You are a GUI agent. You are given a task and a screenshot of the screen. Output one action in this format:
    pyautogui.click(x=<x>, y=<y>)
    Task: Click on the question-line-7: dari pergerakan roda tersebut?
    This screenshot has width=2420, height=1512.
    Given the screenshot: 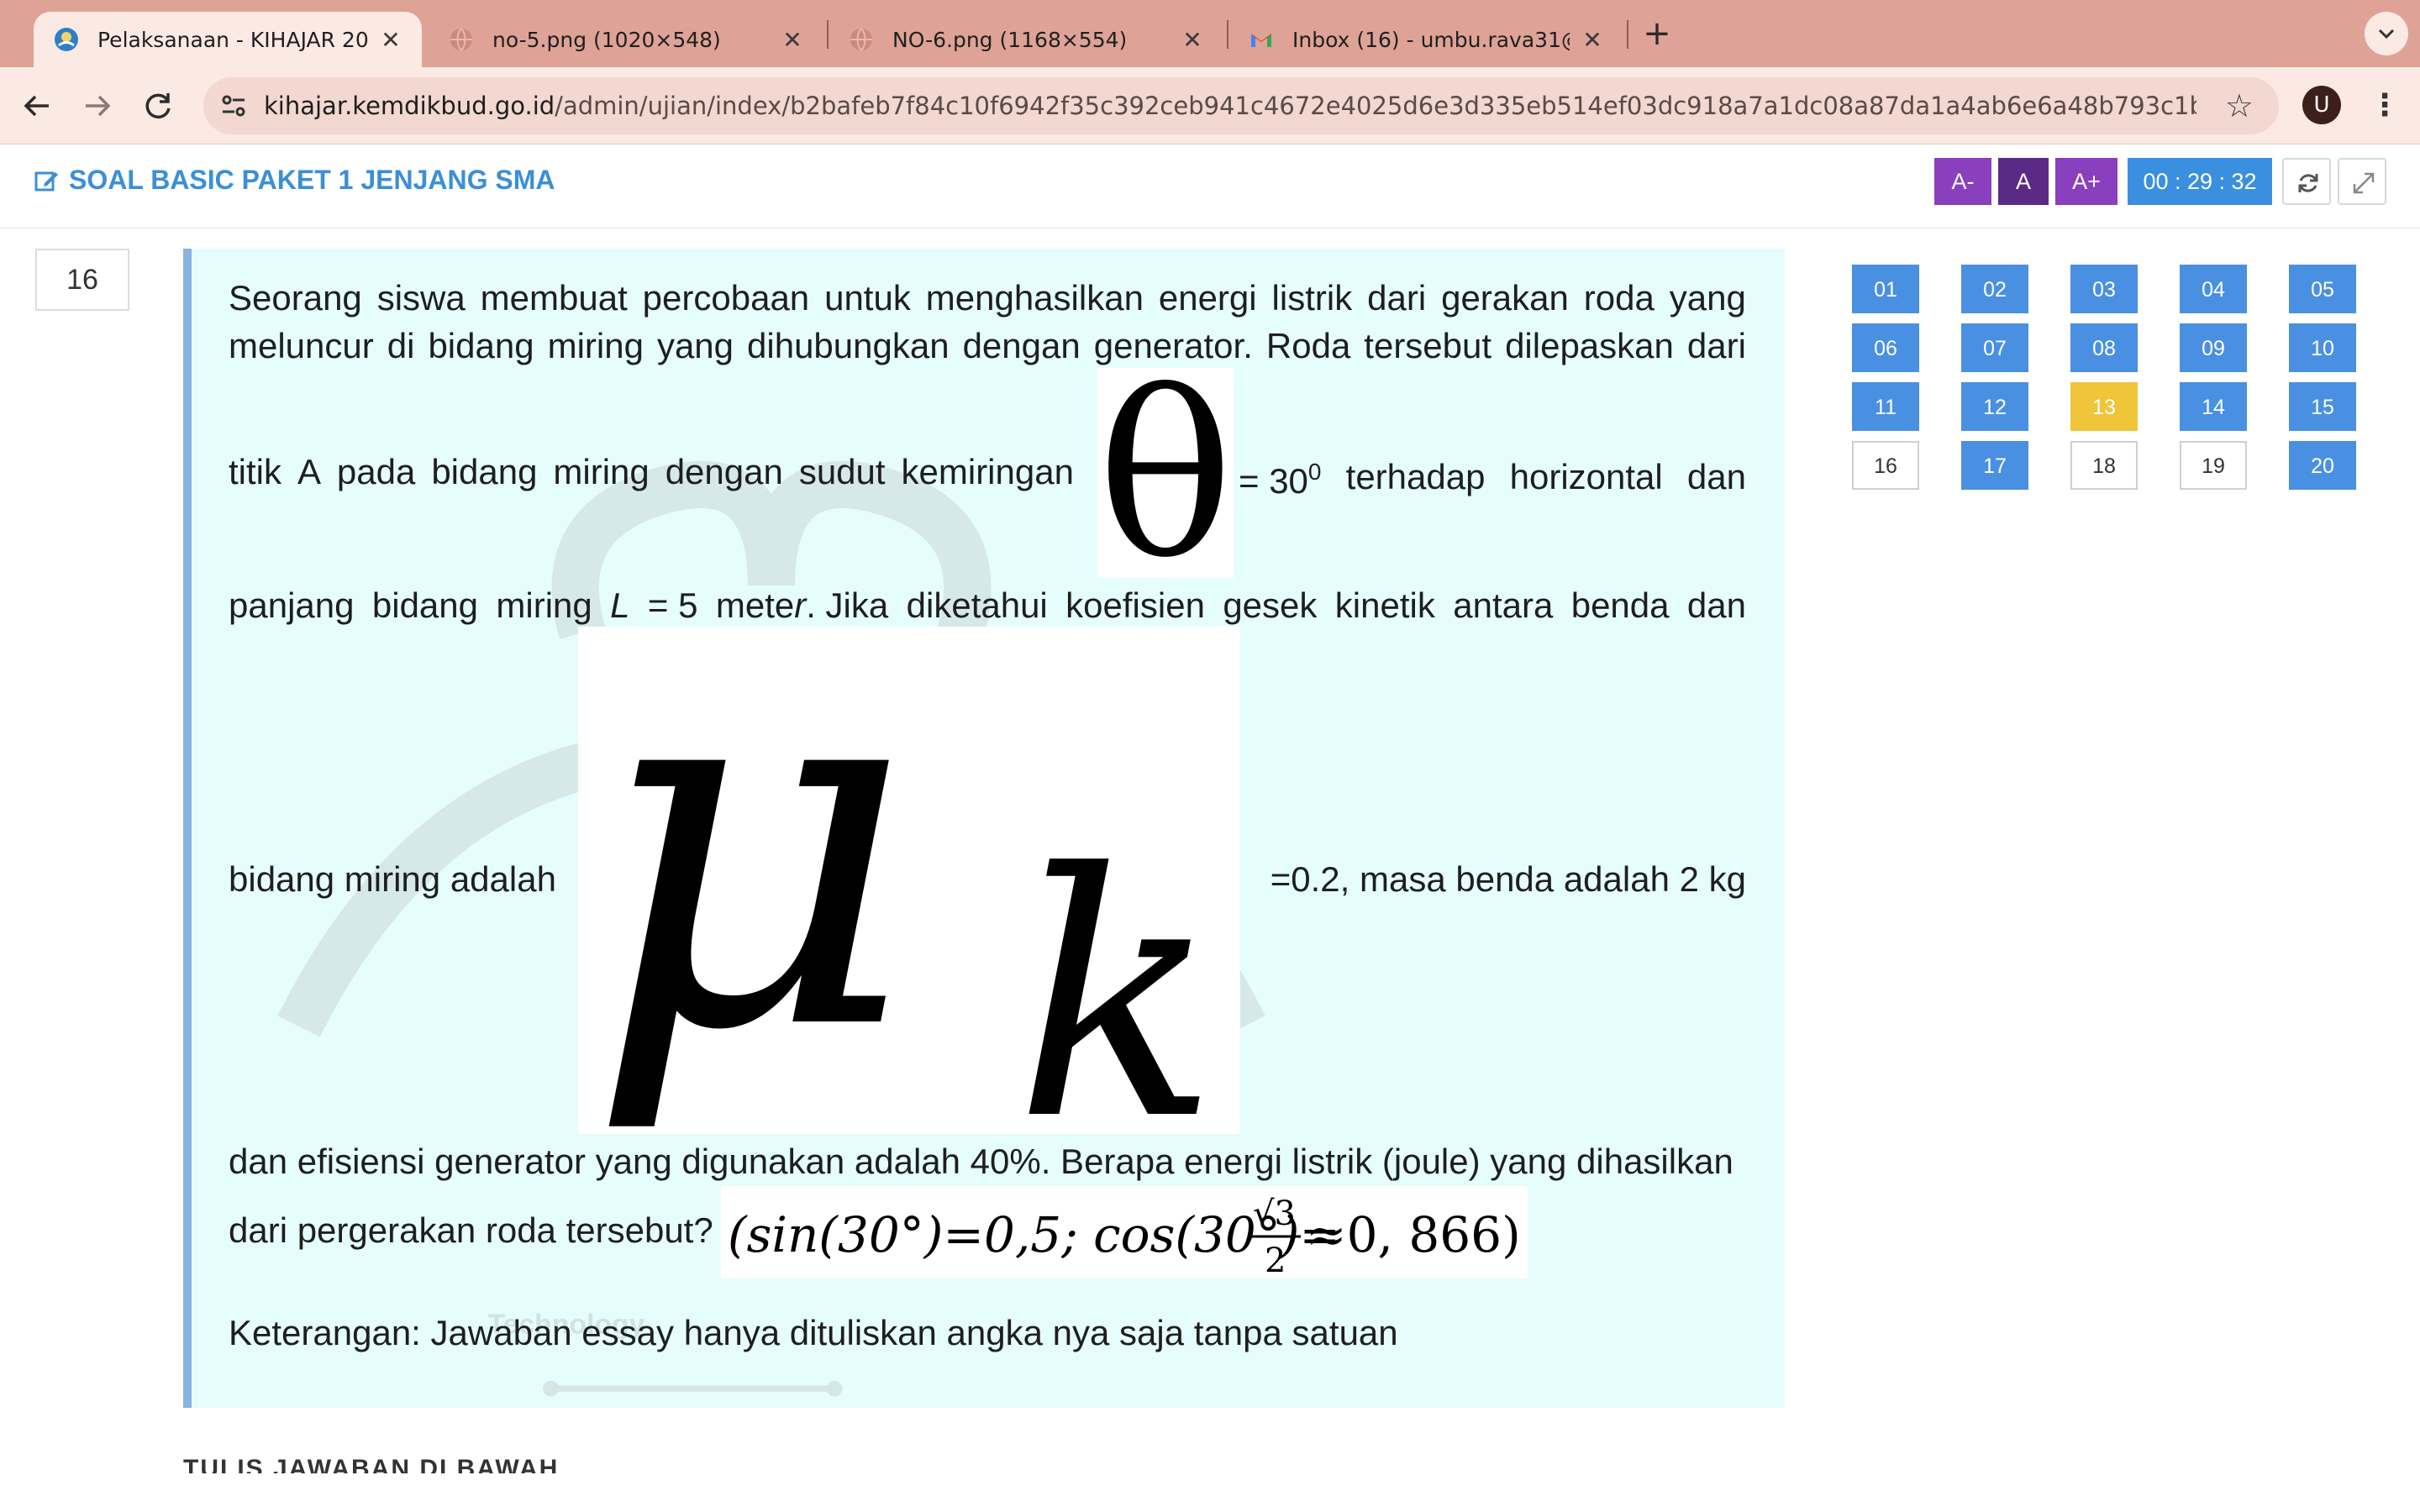 What is the action you would take?
    pyautogui.click(x=471, y=1230)
    